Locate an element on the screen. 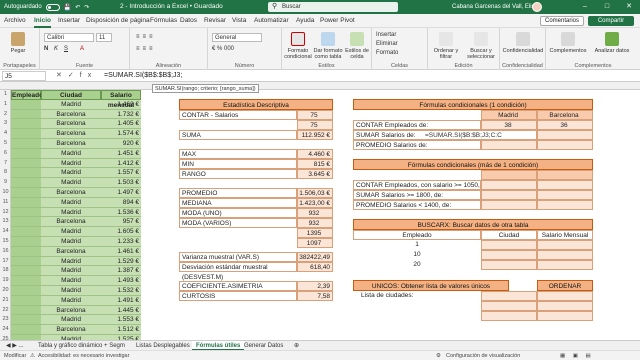  sort-title: ORDENAR is located at coordinates (565, 285).